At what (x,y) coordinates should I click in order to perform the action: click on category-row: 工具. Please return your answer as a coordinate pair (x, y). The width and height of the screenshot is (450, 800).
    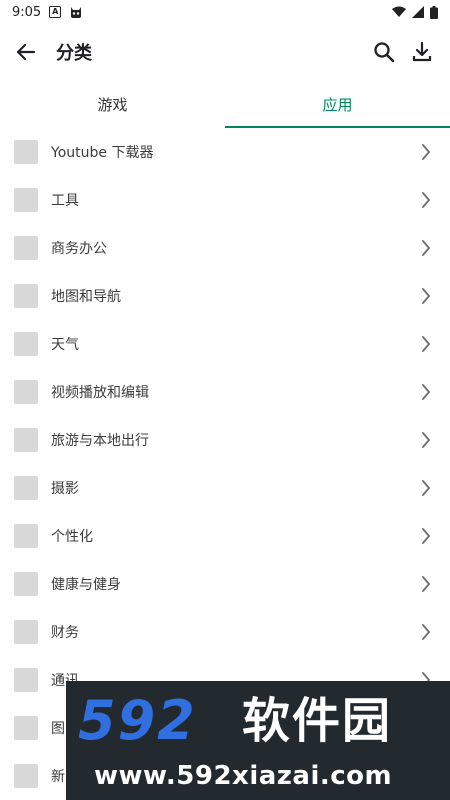
    Looking at the image, I should click on (225, 200).